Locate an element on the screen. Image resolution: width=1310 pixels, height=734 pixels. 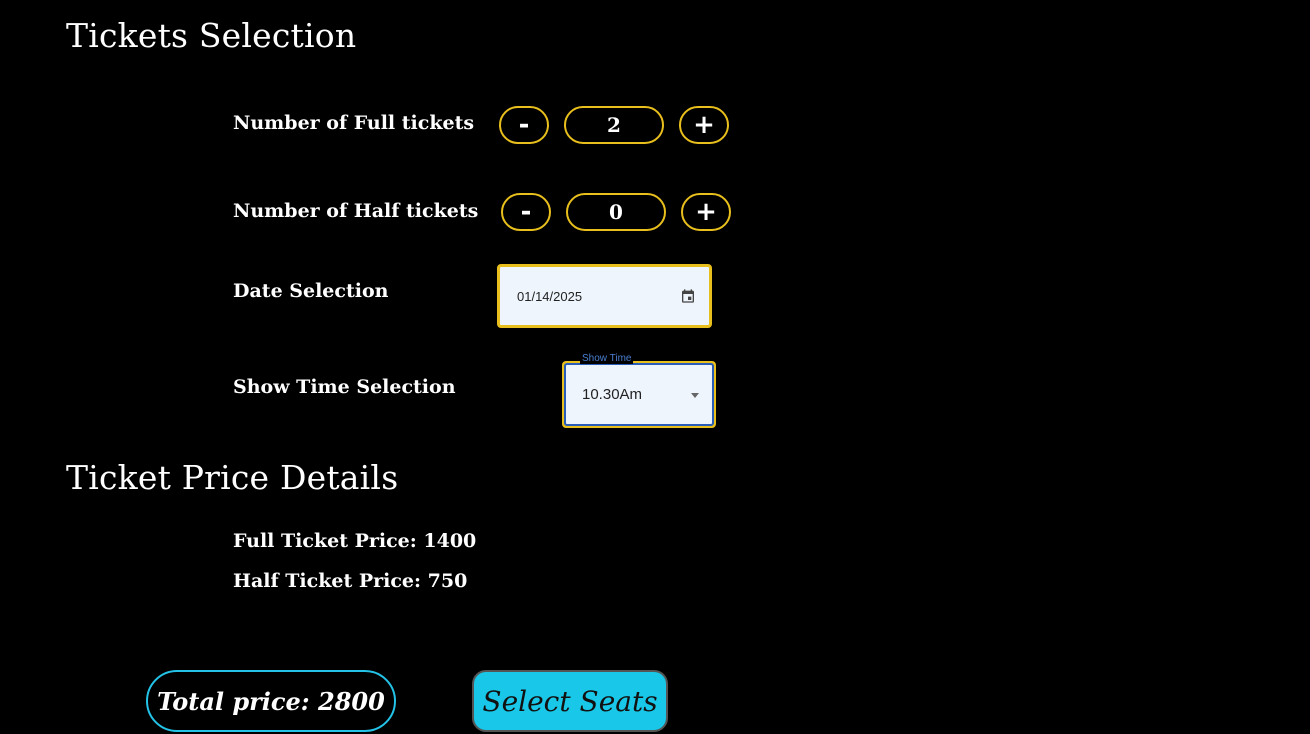
ticket-price-details-title: Ticket Price Details is located at coordinates (232, 477).